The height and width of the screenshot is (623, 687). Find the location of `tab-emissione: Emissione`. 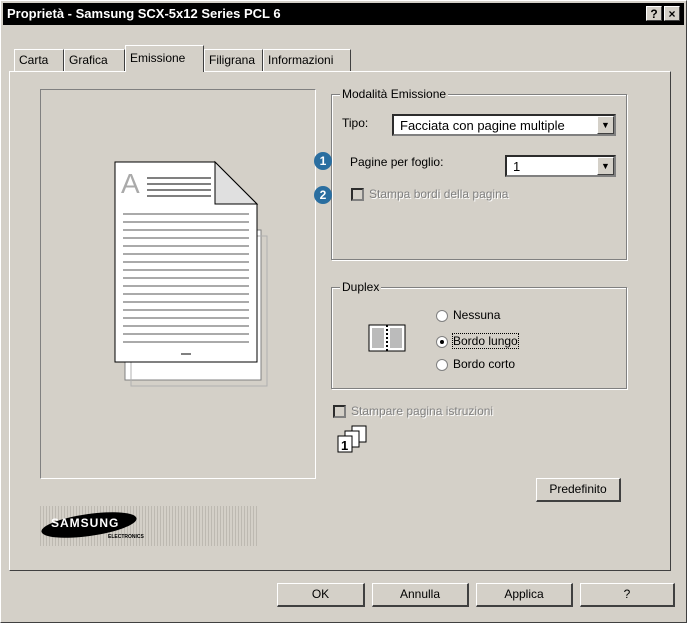

tab-emissione: Emissione is located at coordinates (164, 58).